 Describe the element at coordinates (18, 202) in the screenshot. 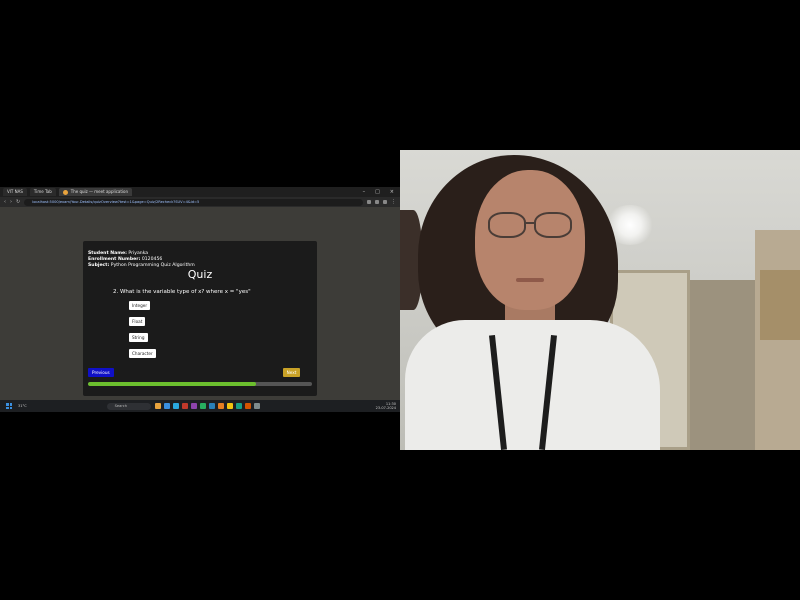

I see `reload-icon: ↻` at that location.